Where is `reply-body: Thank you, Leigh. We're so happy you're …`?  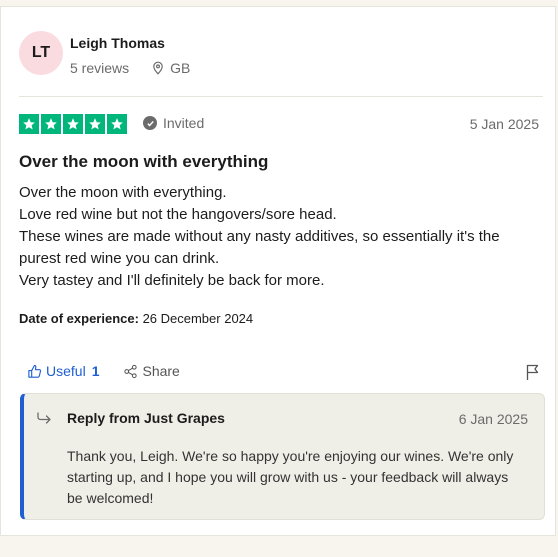 reply-body: Thank you, Leigh. We're so happy you're … is located at coordinates (290, 477).